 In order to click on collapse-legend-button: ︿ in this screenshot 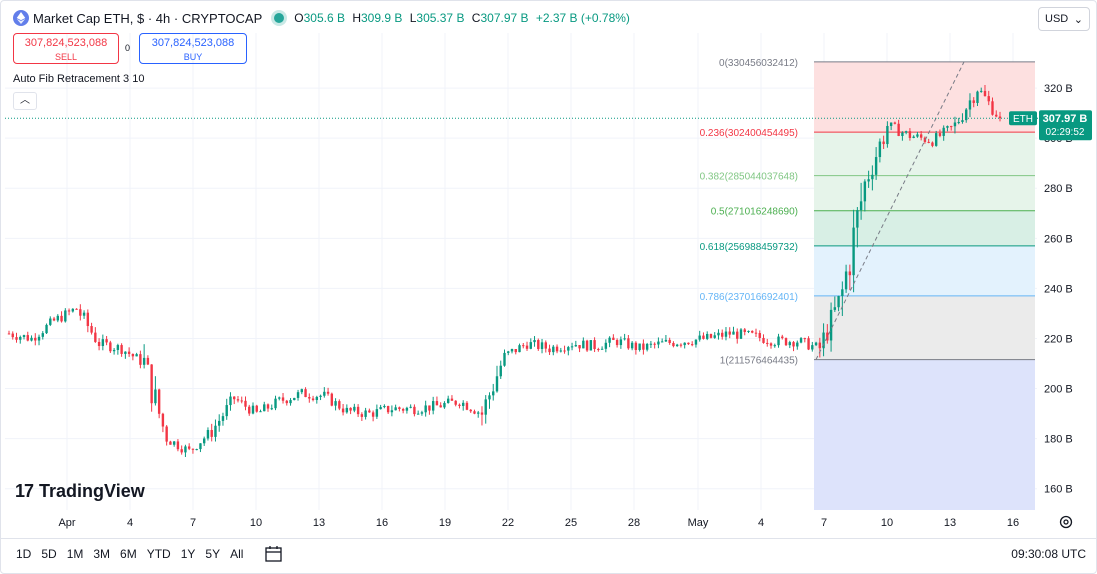, I will do `click(25, 101)`.